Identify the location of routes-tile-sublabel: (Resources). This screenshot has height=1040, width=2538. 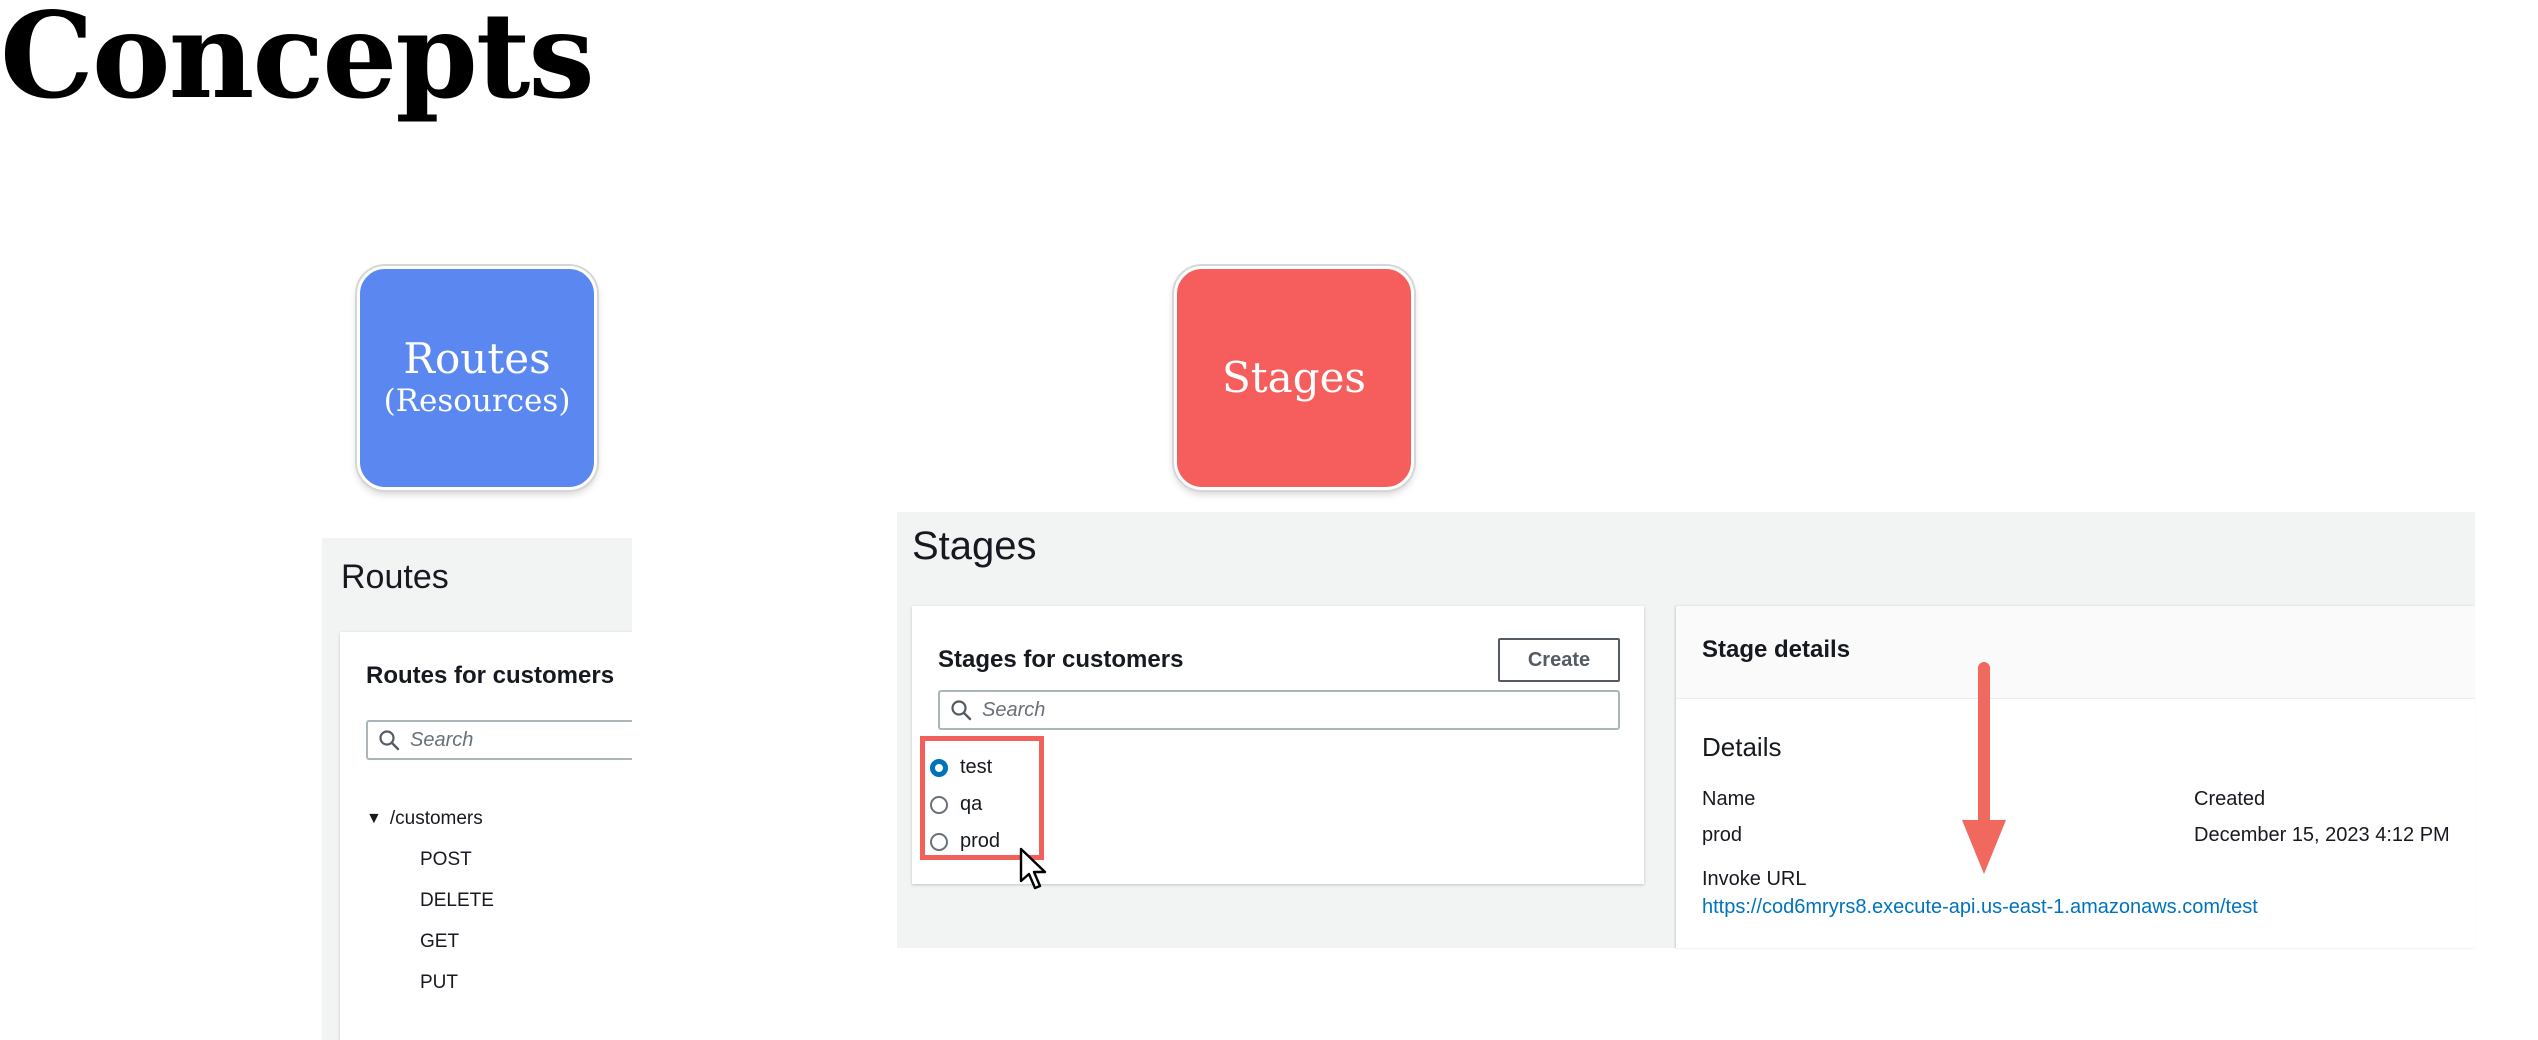
(477, 401).